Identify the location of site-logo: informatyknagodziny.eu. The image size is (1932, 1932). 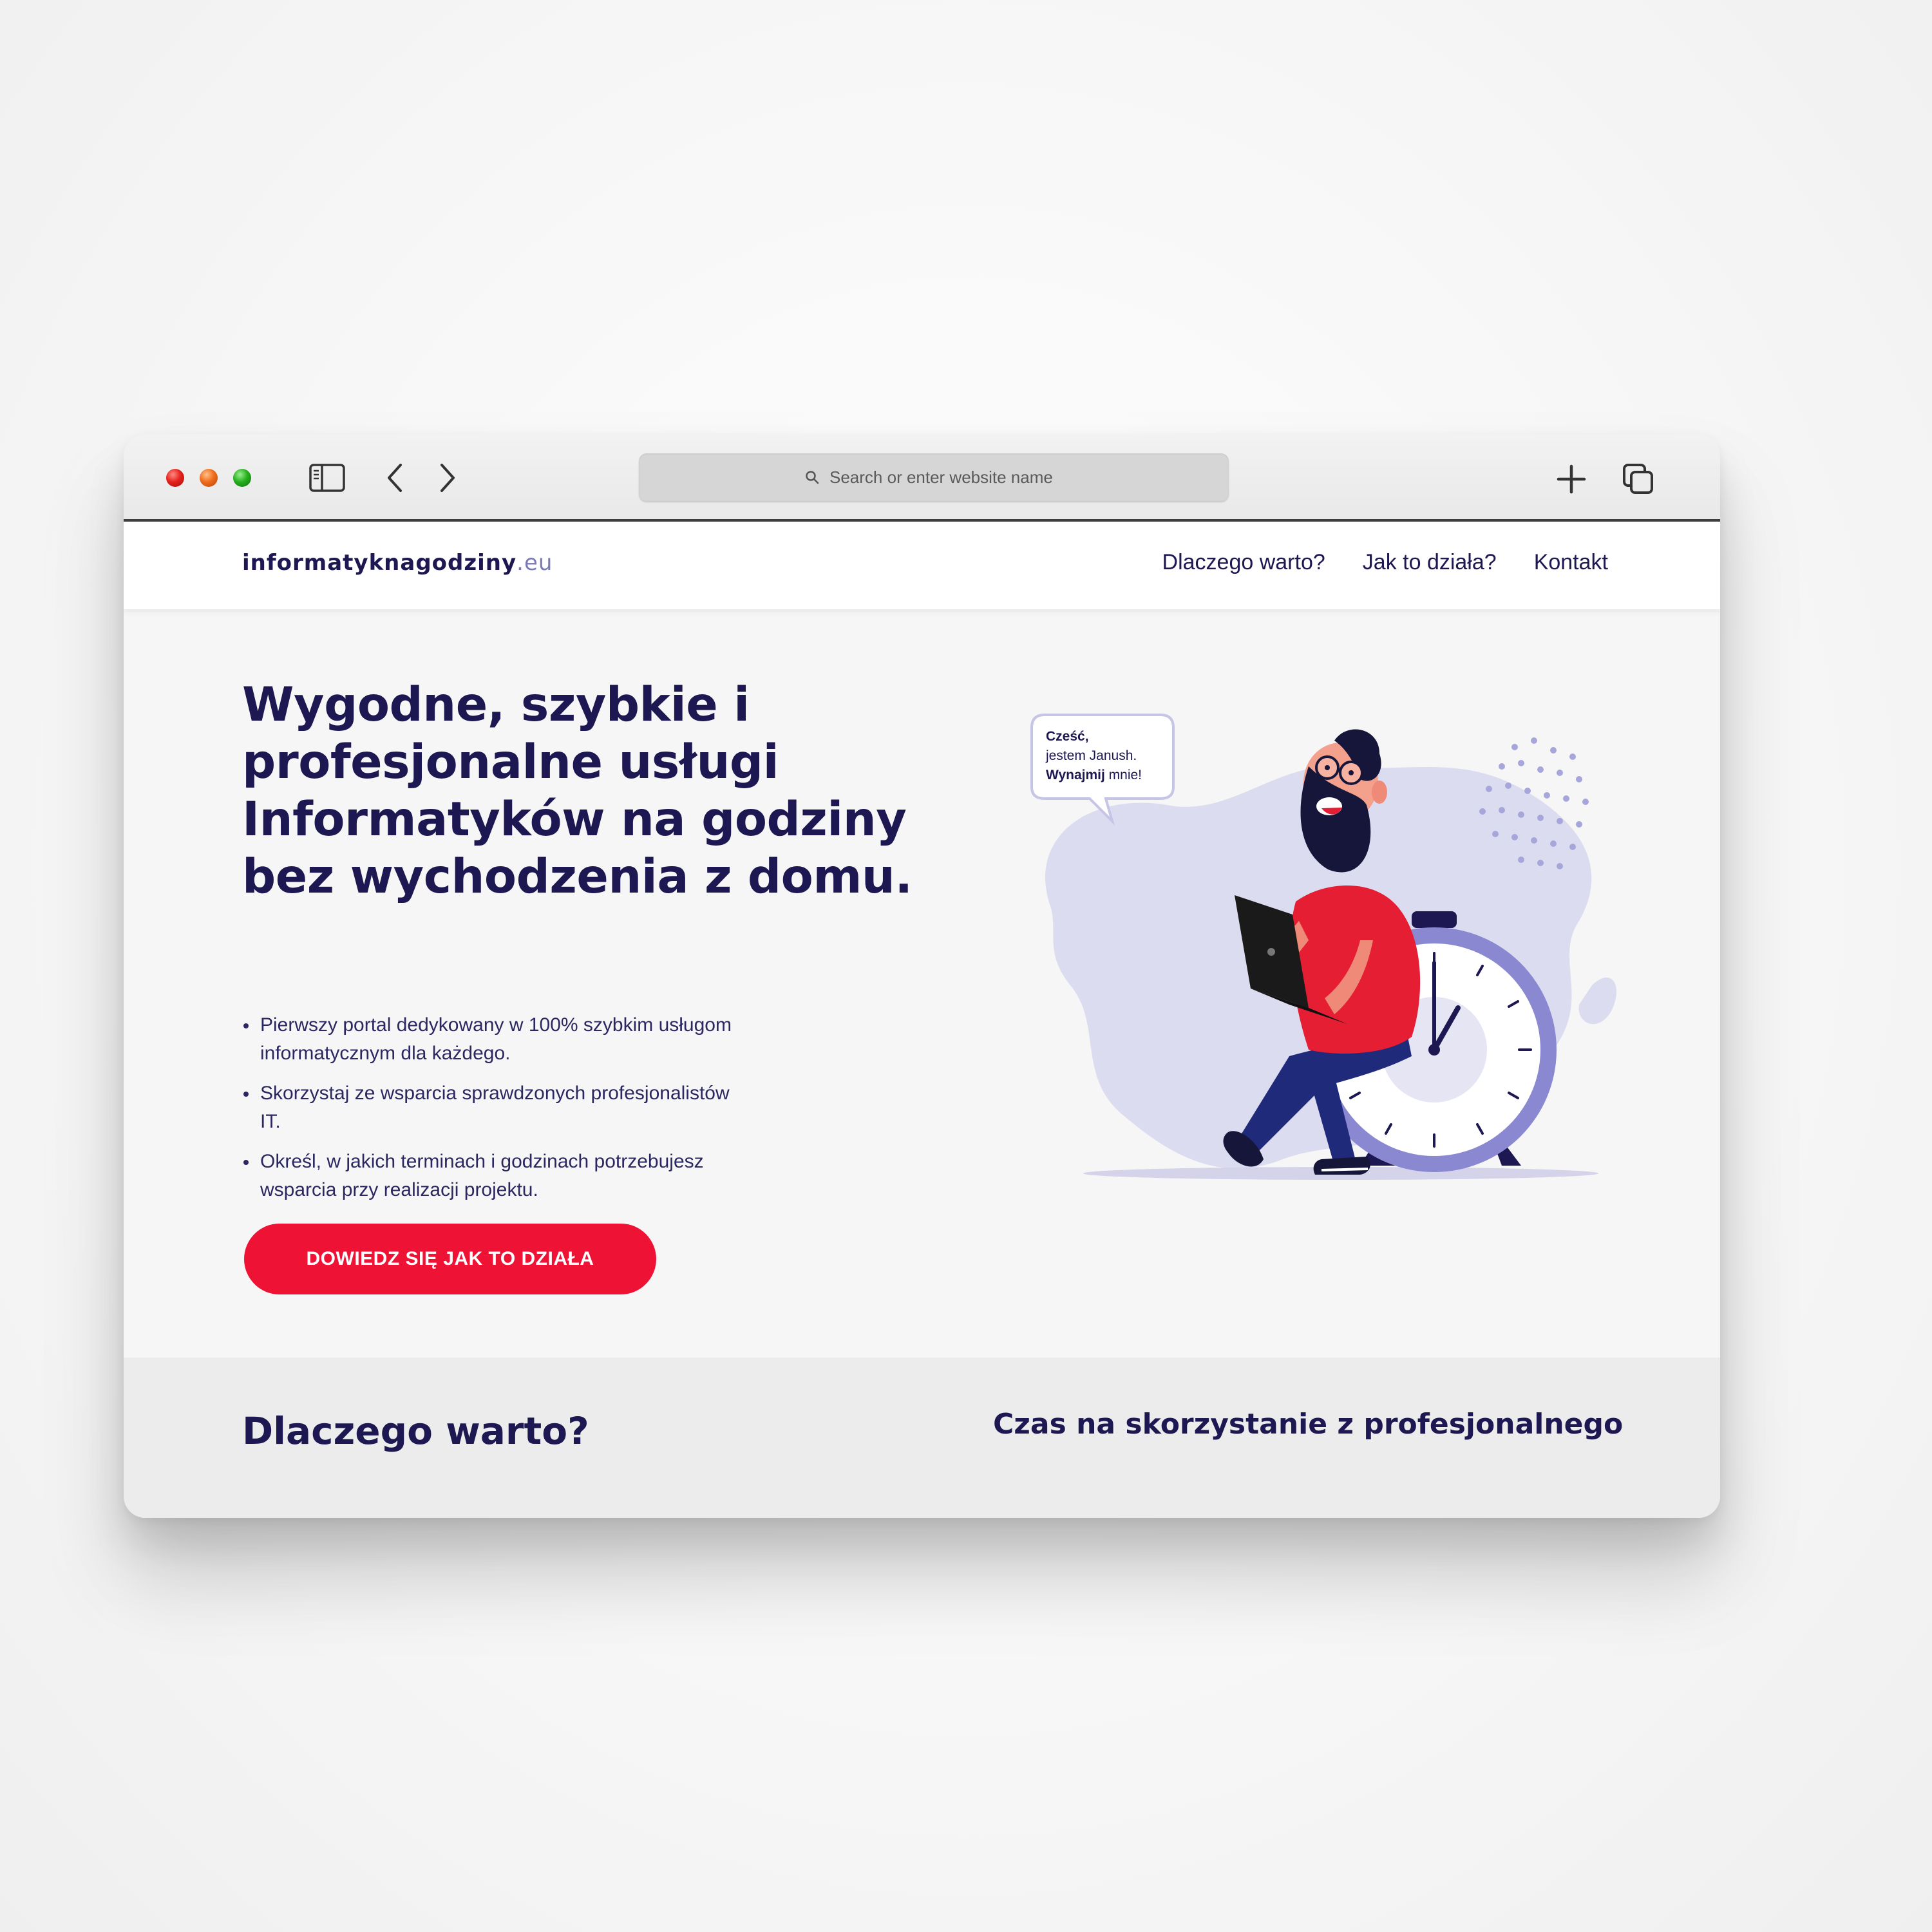
(398, 563).